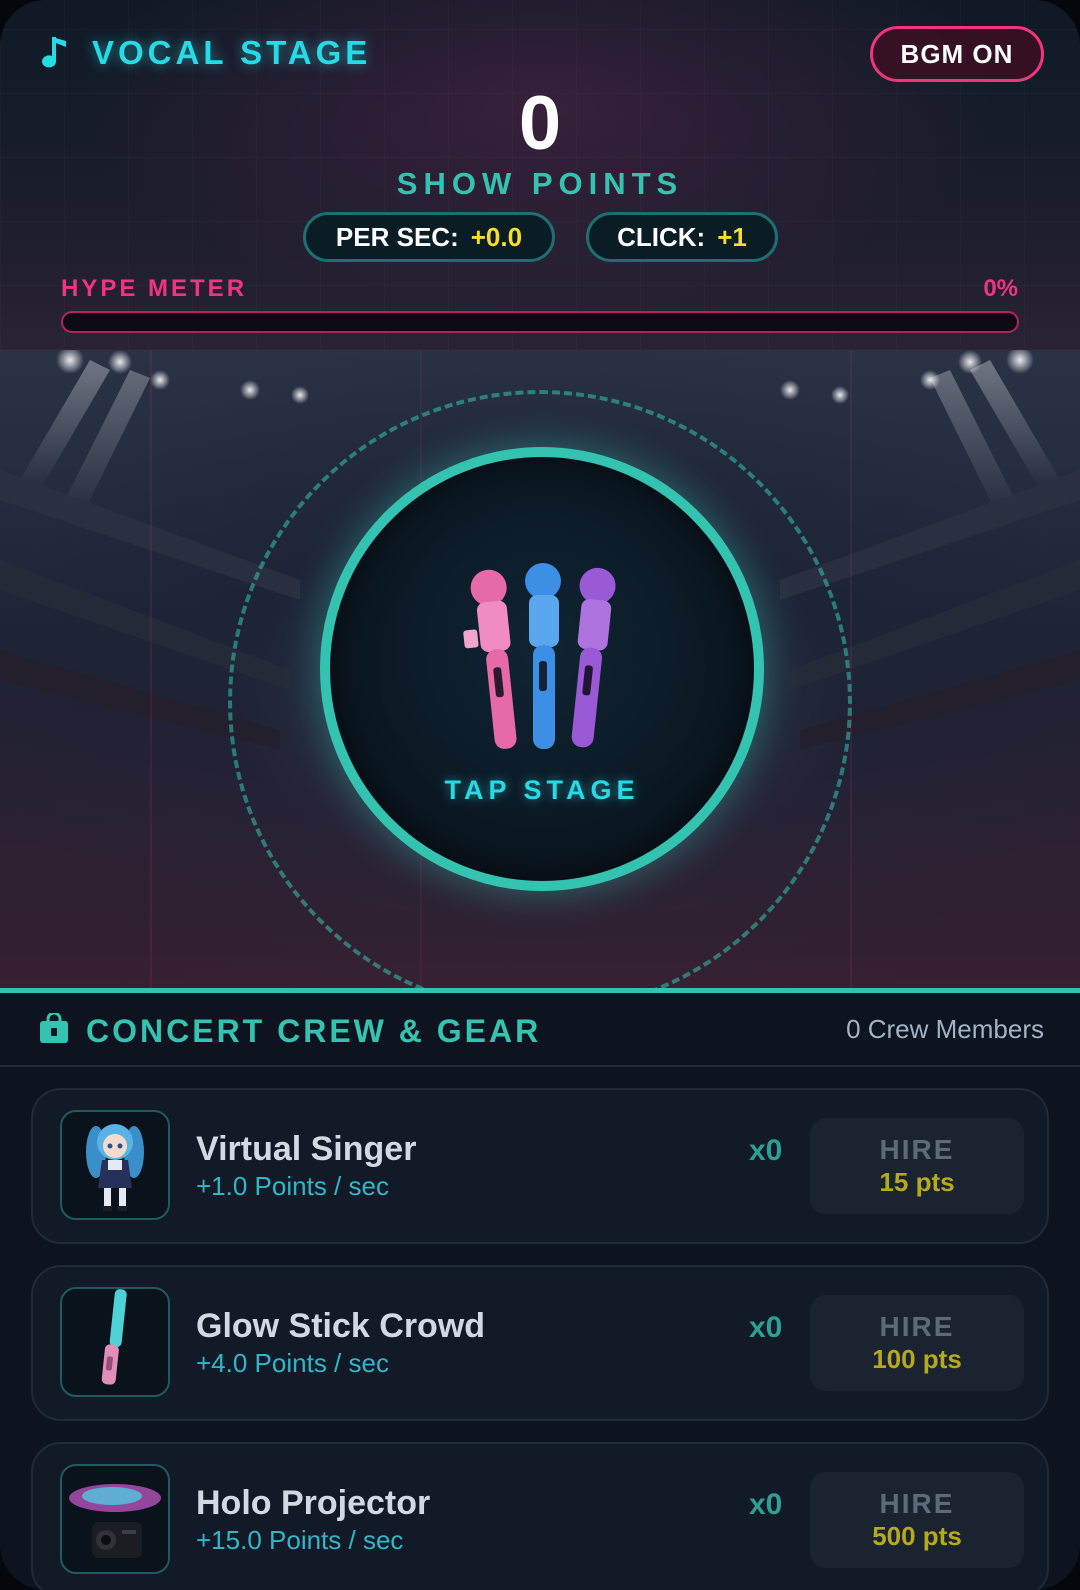 This screenshot has height=1590, width=1080. I want to click on item-rate: +15.0 Points / sec, so click(300, 1540).